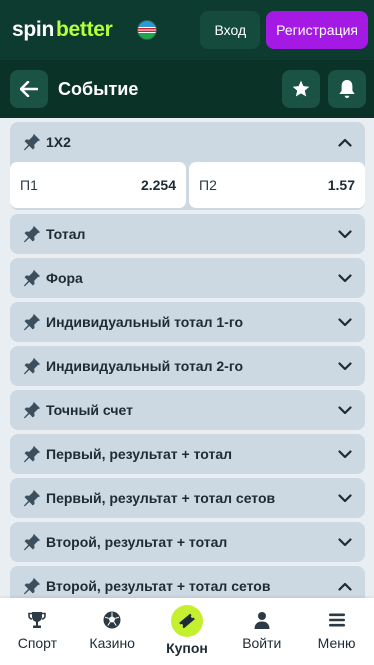  Describe the element at coordinates (187, 648) in the screenshot. I see `nav-label: Купон` at that location.